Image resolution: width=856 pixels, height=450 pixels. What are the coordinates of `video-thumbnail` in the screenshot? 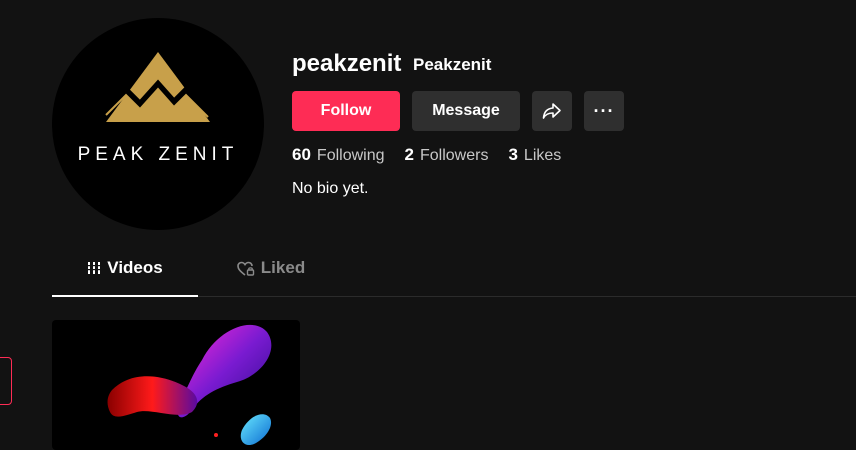 It's located at (176, 385).